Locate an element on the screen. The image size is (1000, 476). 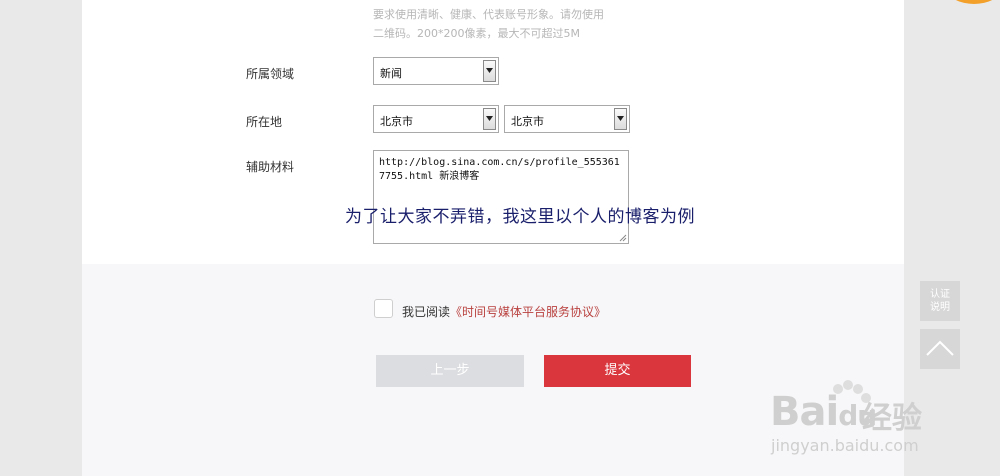
help-line2: 说明 is located at coordinates (940, 307).